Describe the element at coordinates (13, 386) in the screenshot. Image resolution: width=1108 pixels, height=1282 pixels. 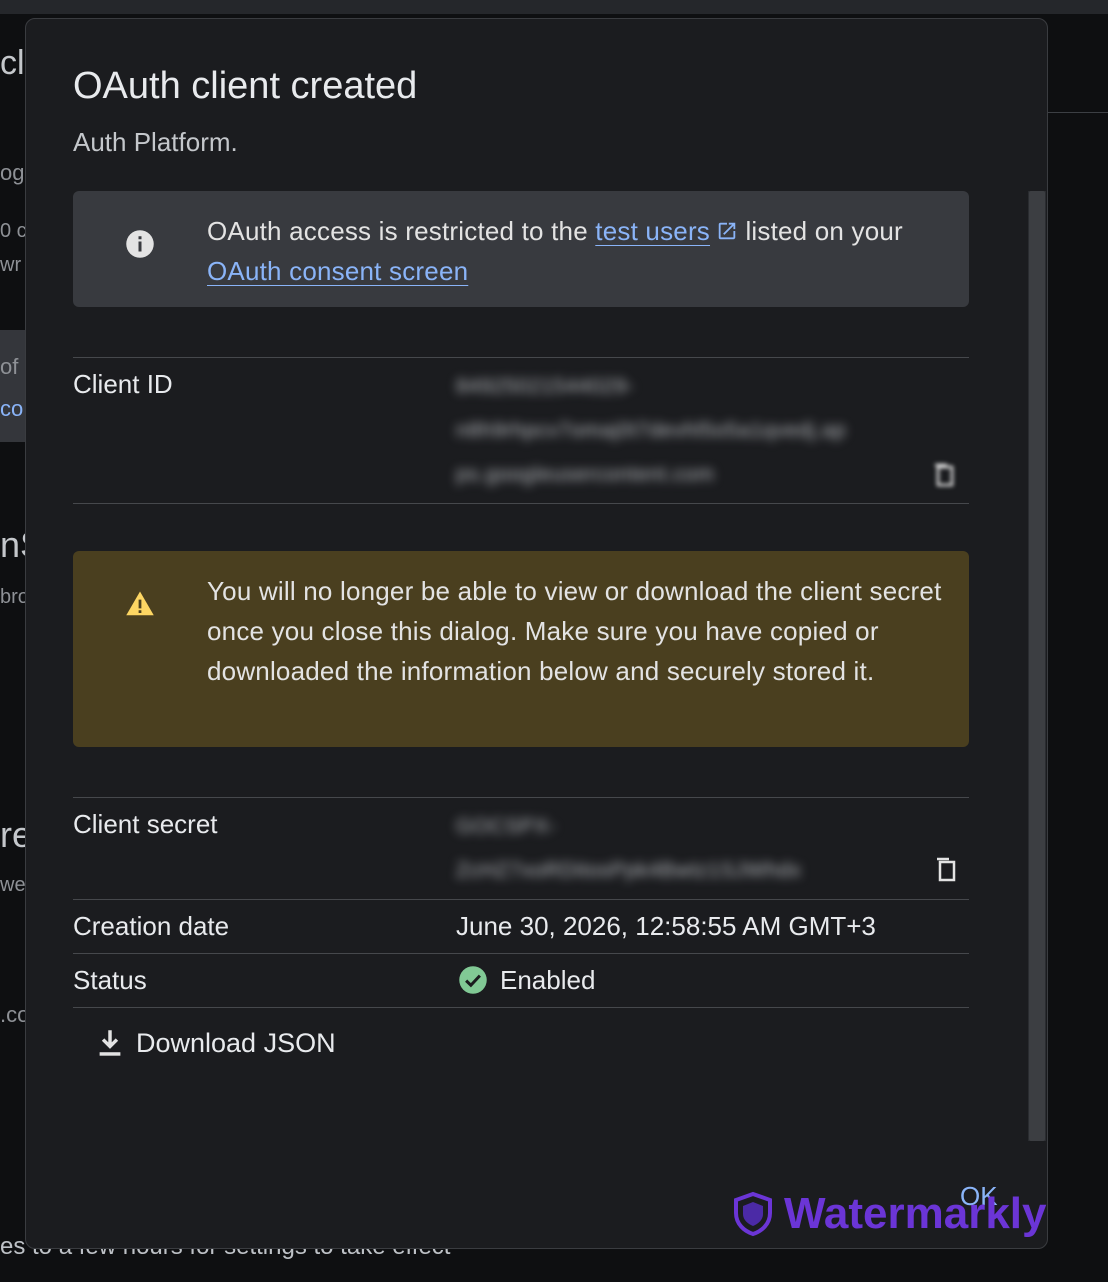
I see `bg-highlight-row` at that location.